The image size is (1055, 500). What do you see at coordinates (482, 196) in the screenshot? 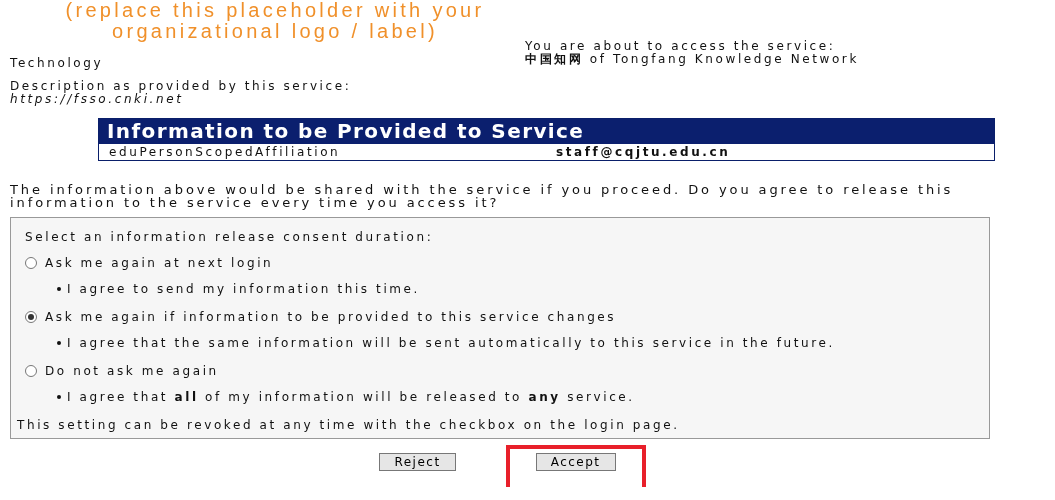
I see `consent-question: The information above would be shared with the service if you proceed. Do you agree to release this information to the service every time you access it?` at bounding box center [482, 196].